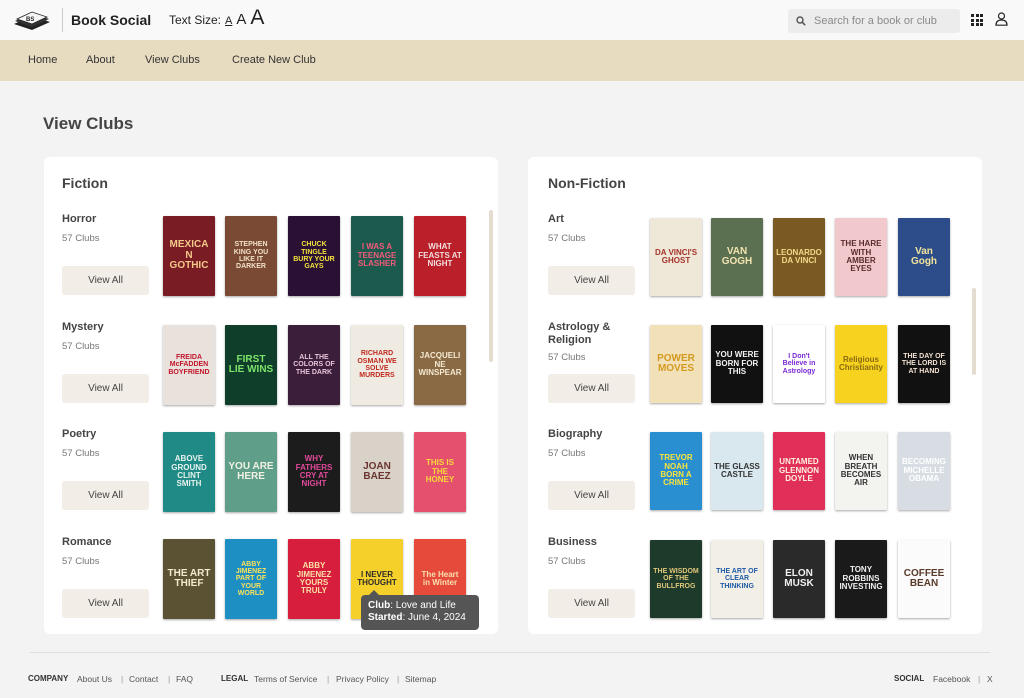 The height and width of the screenshot is (698, 1024). Describe the element at coordinates (105, 495) in the screenshot. I see `view-all-button-poetry: View All` at that location.